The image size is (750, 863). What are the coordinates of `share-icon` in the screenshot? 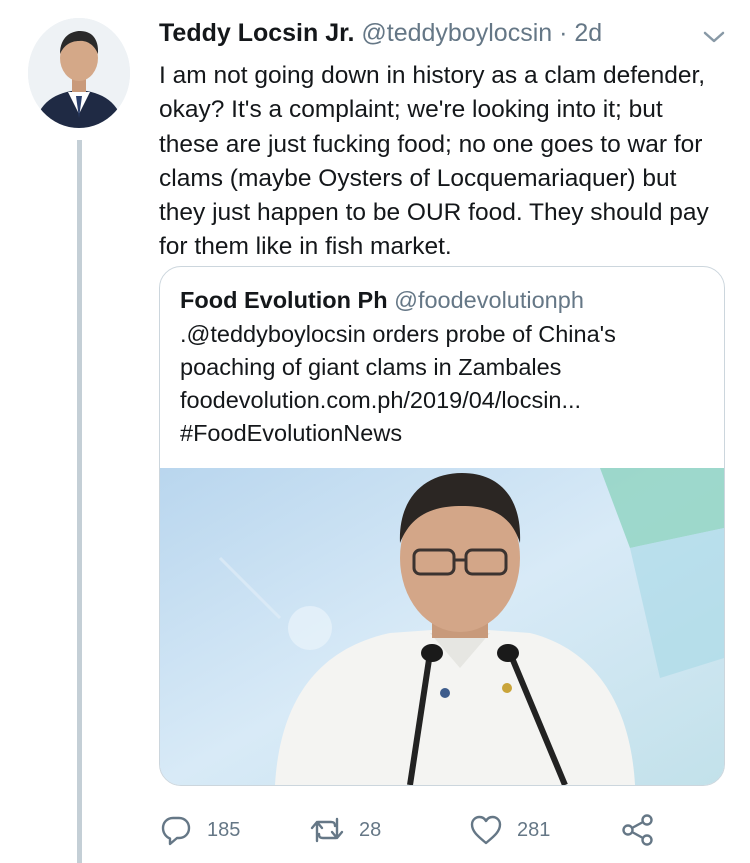 It's located at (638, 830).